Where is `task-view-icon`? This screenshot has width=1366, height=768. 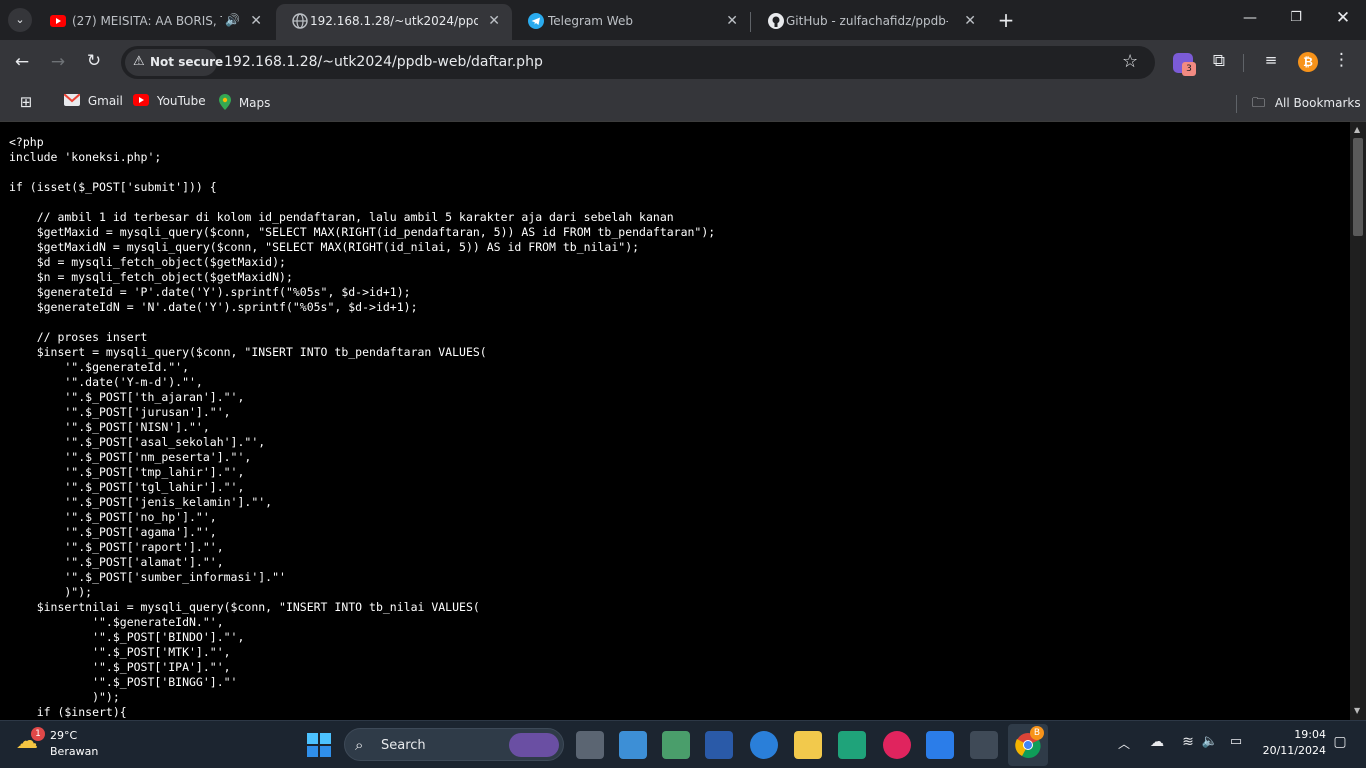
task-view-icon is located at coordinates (590, 745).